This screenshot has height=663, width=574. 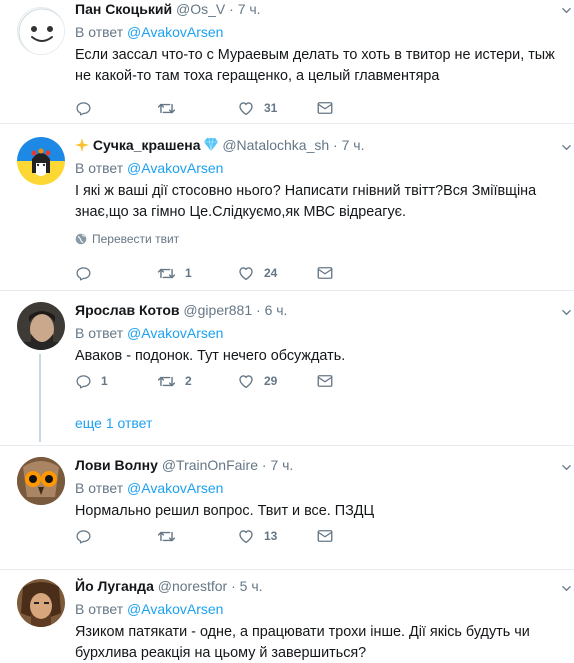 I want to click on like-button: 31, so click(x=257, y=108).